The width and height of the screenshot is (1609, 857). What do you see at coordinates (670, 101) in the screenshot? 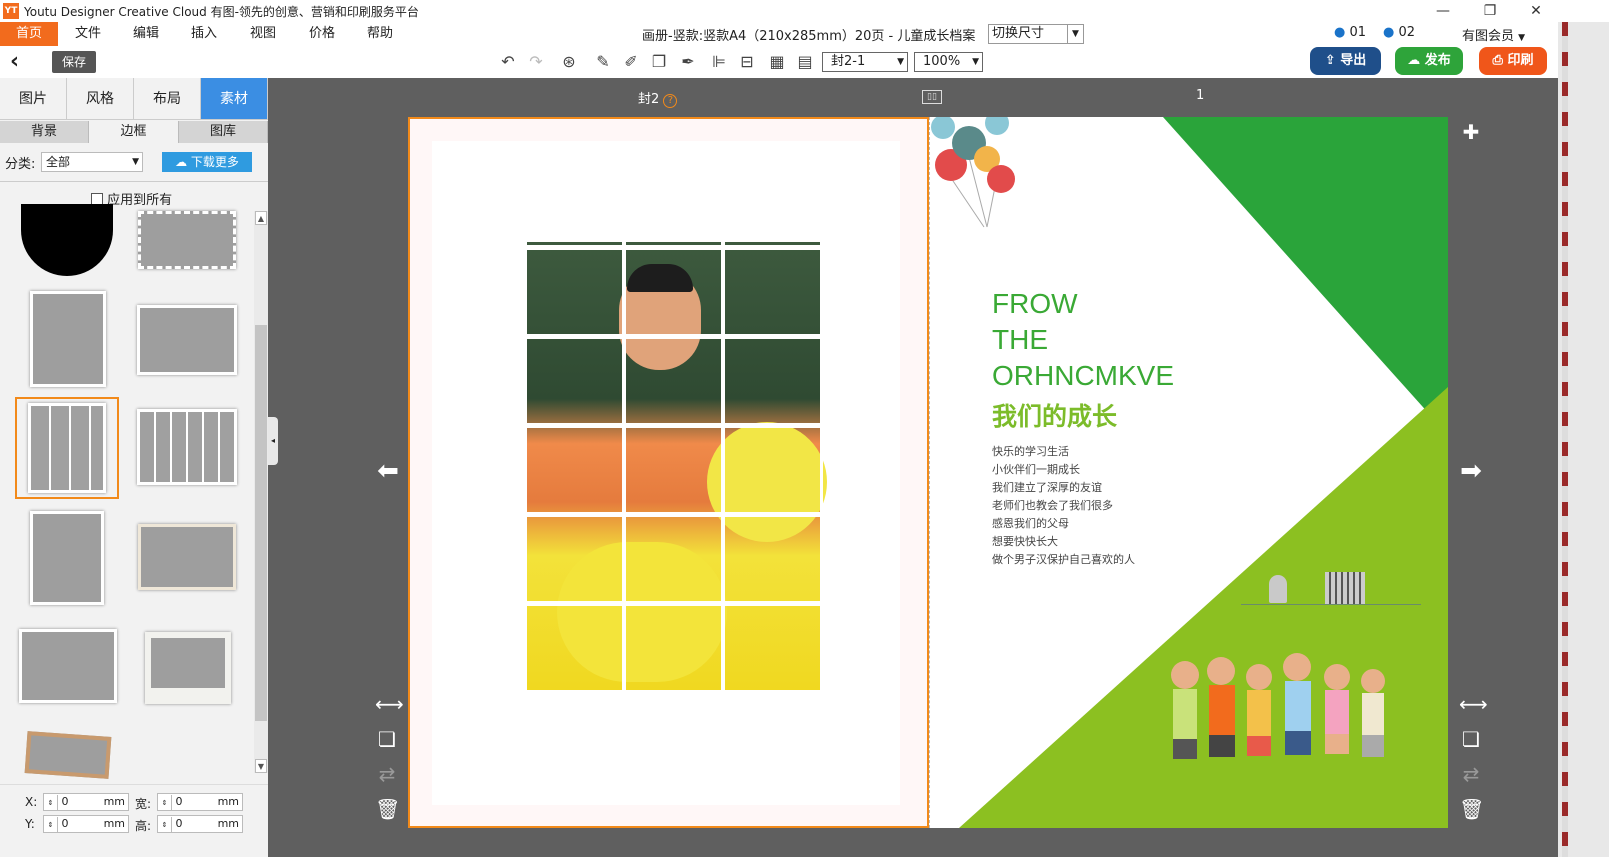
I see `help-icon: ?` at bounding box center [670, 101].